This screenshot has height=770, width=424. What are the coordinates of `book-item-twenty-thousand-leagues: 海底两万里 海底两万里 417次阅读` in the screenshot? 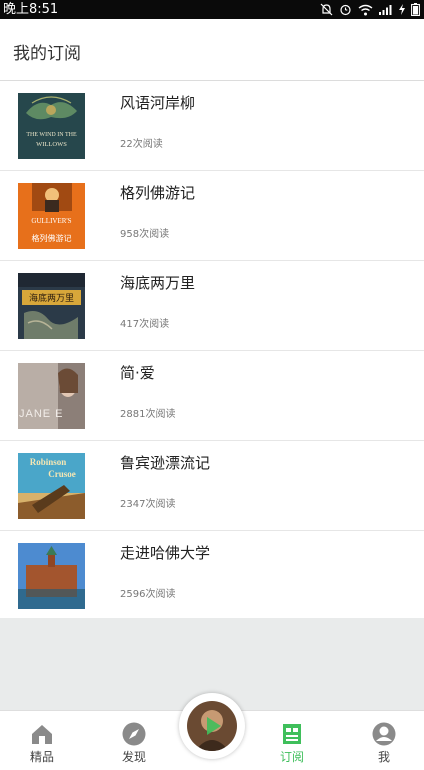 It's located at (212, 306).